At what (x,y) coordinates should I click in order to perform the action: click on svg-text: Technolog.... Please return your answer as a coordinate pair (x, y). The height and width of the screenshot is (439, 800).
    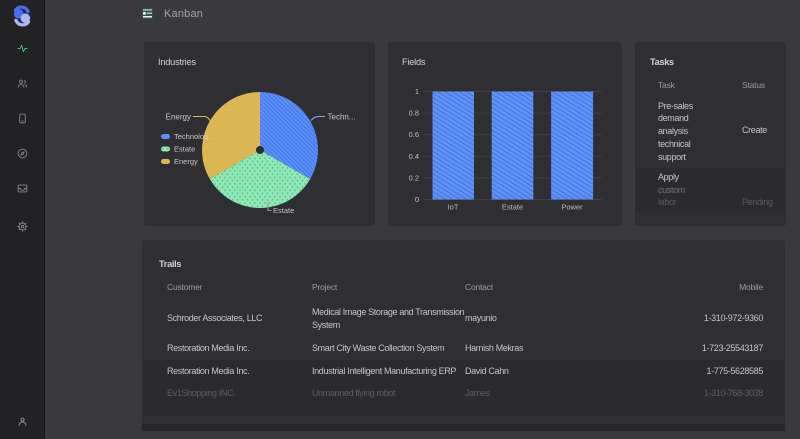
    Looking at the image, I should click on (194, 136).